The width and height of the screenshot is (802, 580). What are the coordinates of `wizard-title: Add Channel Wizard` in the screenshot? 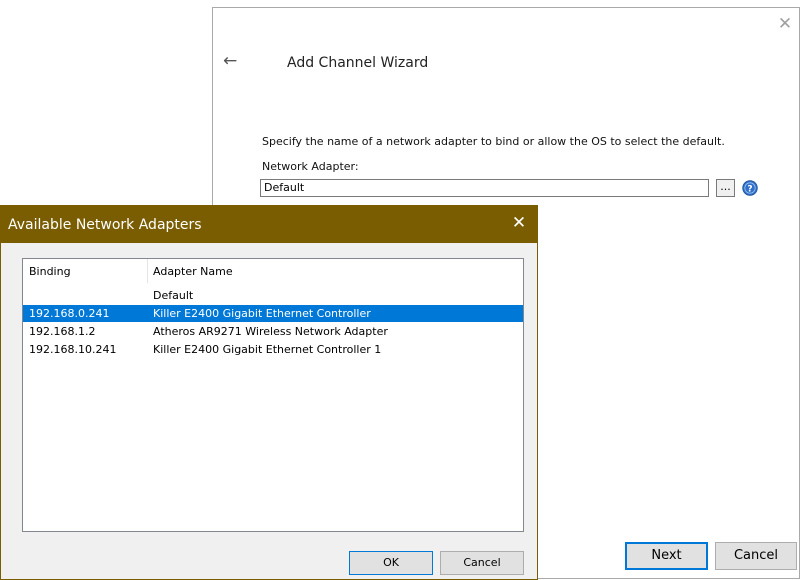 It's located at (358, 63).